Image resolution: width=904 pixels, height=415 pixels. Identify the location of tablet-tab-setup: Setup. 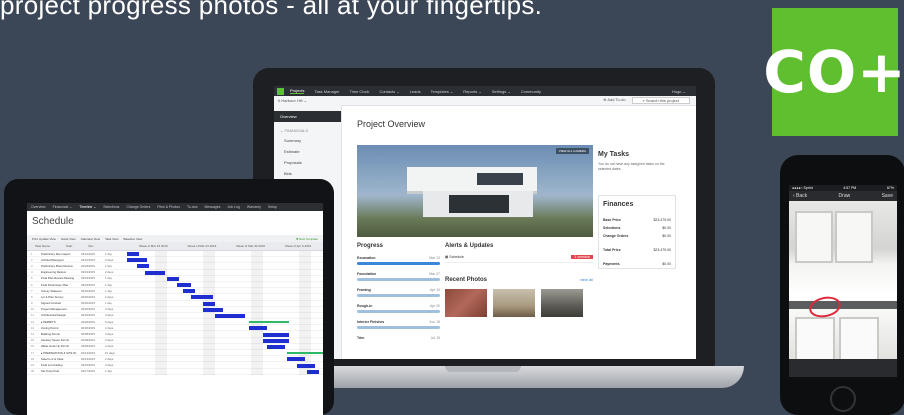
(272, 207).